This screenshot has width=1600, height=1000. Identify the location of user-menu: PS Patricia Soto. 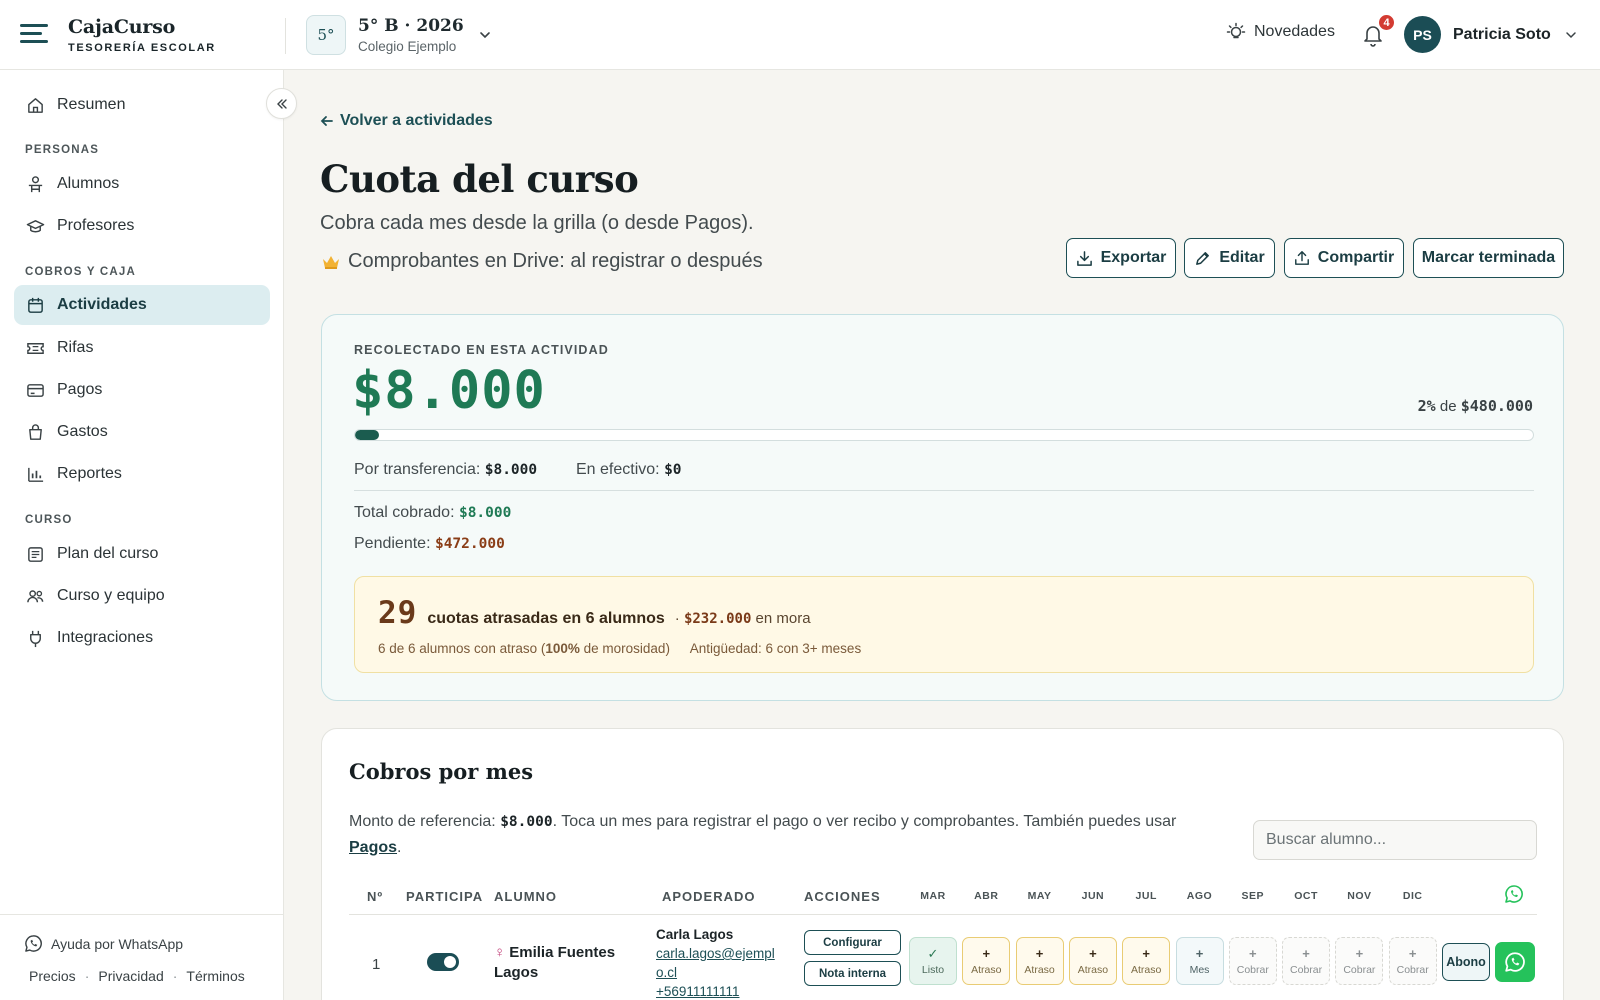
(1490, 34).